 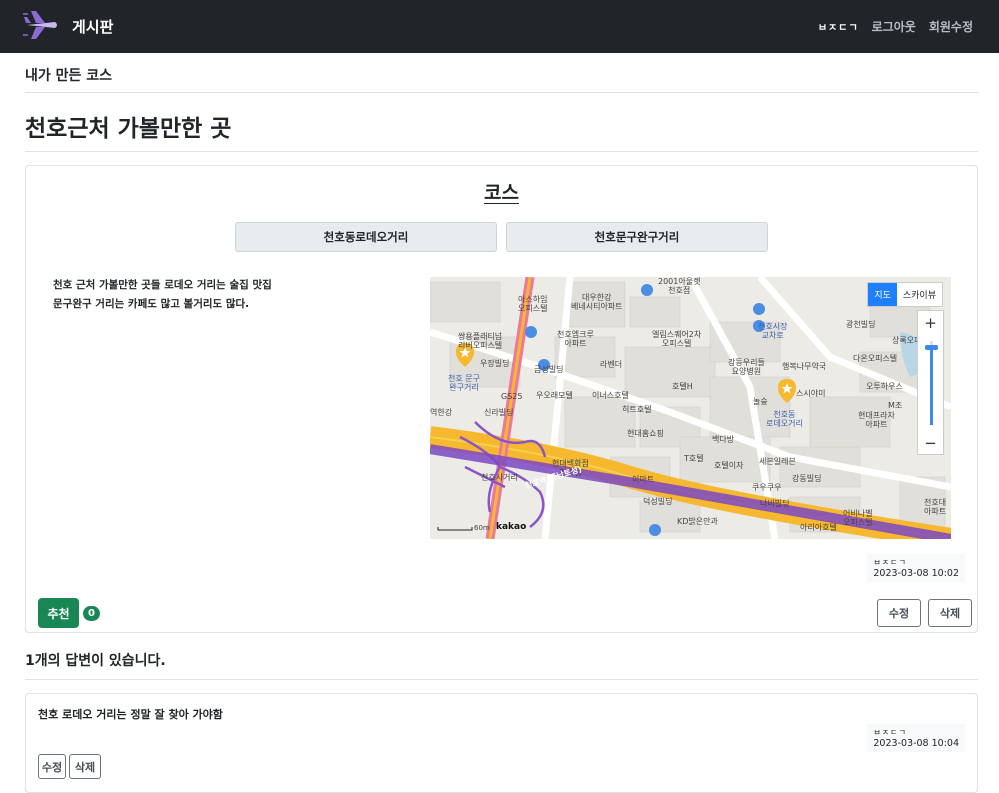 What do you see at coordinates (931, 347) in the screenshot?
I see `zoom-slider-handle` at bounding box center [931, 347].